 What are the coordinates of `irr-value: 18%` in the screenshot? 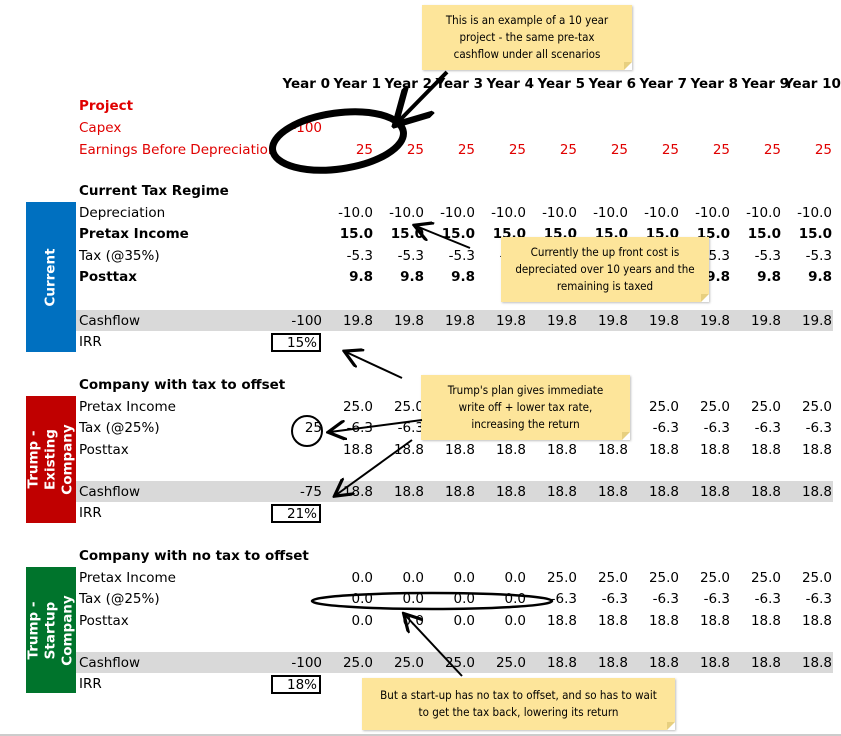 It's located at (296, 684).